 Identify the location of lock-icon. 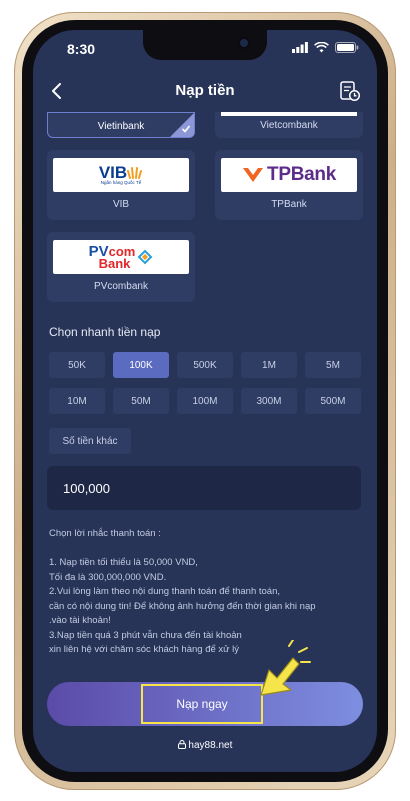
(181, 744).